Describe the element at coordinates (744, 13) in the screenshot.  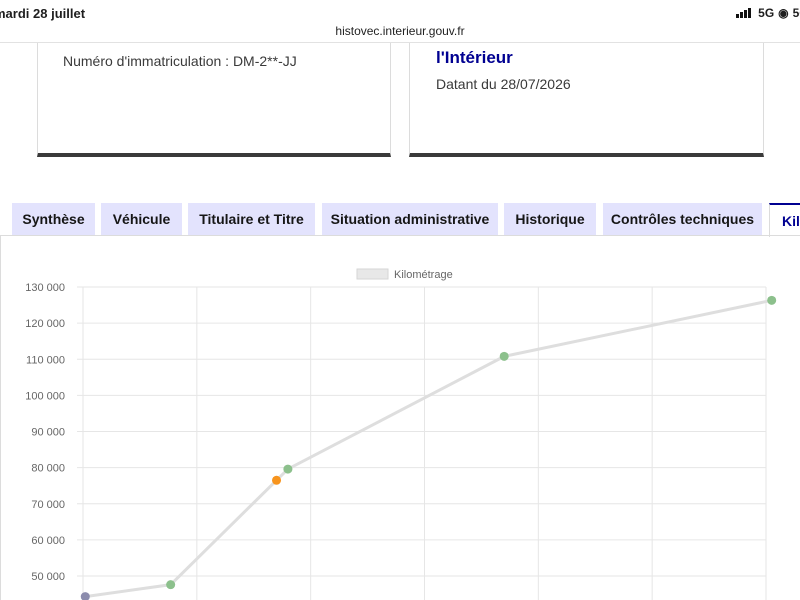
I see `signal-icon` at that location.